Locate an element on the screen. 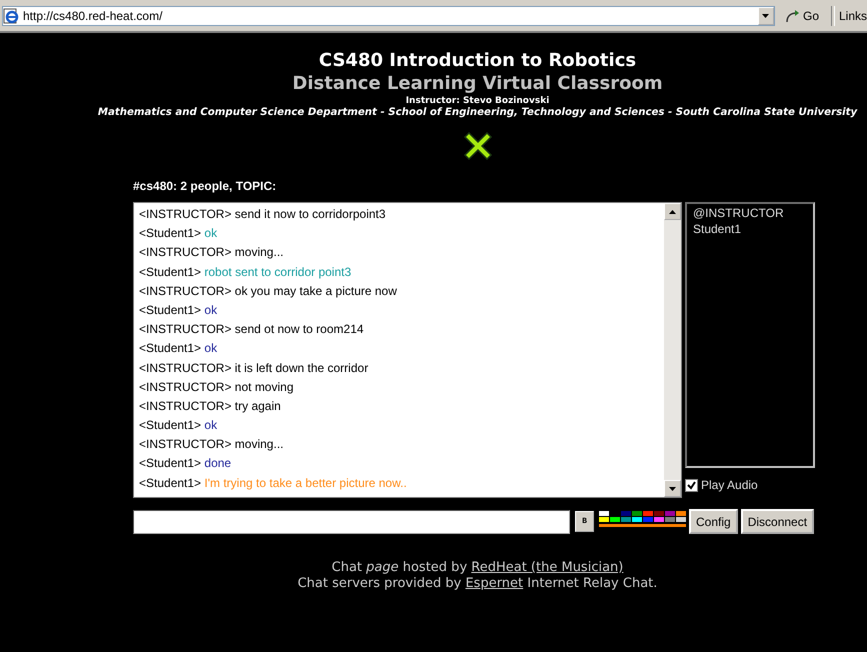 This screenshot has height=652, width=867. links-toolbar: Links is located at coordinates (852, 15).